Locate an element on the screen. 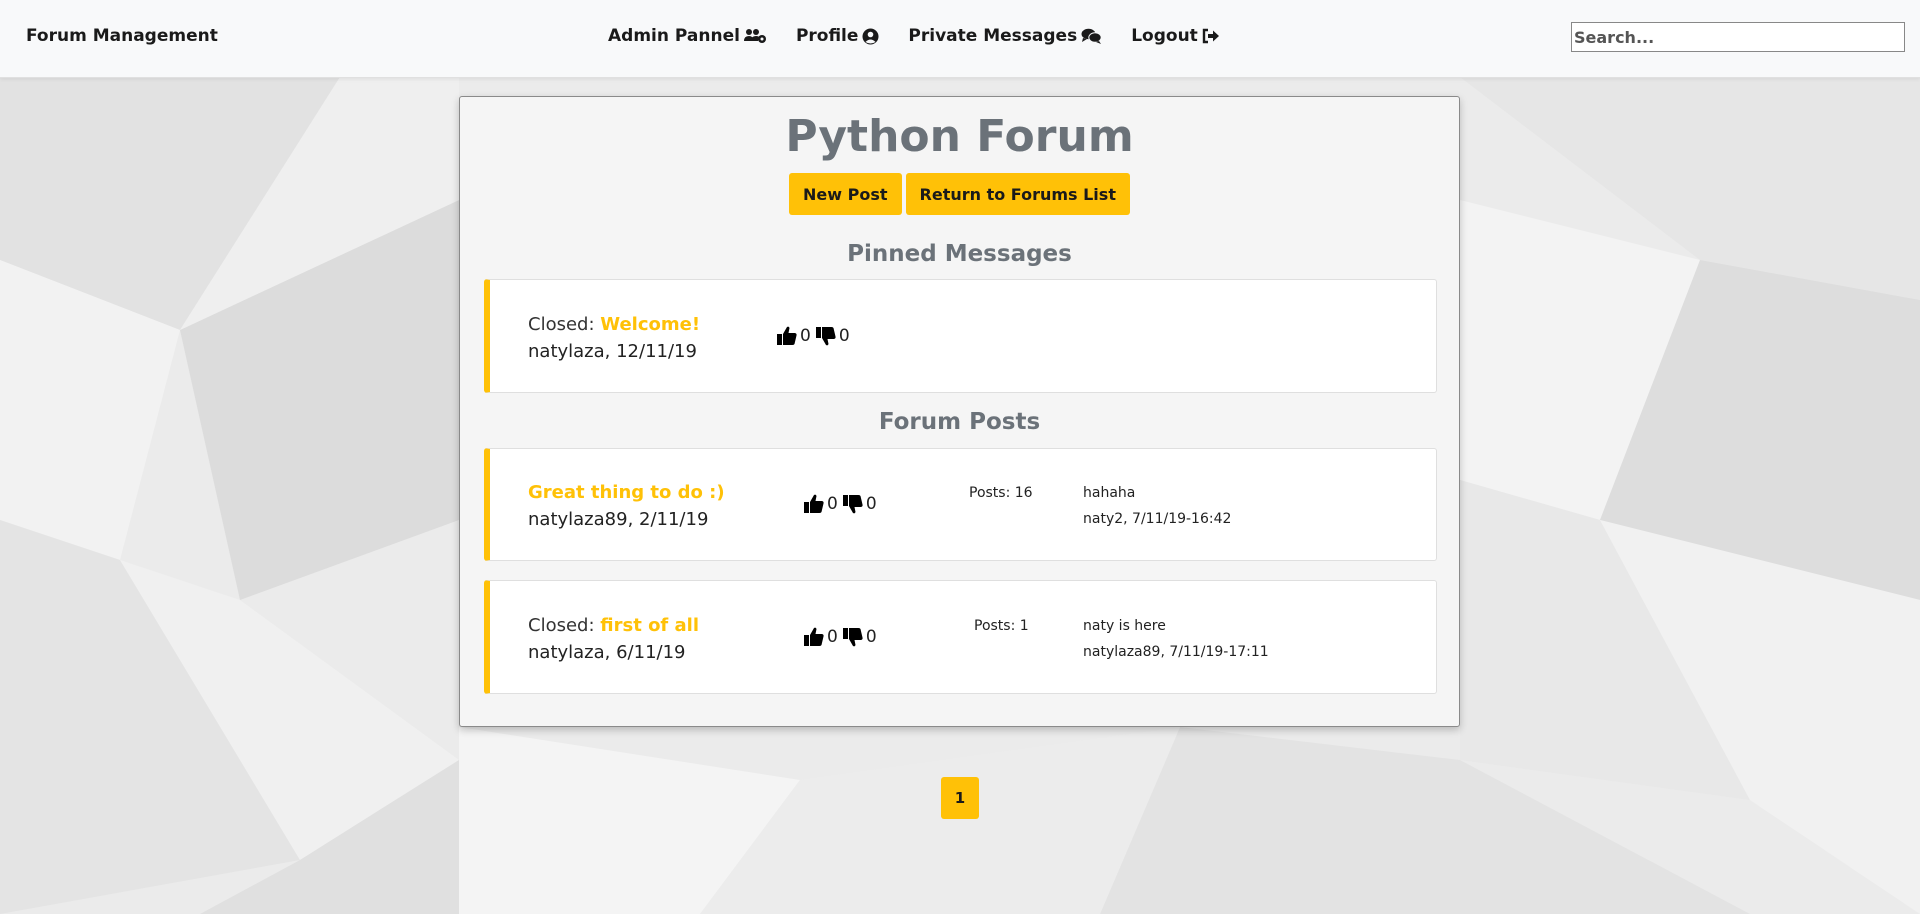  new-post-button: New Post is located at coordinates (845, 194).